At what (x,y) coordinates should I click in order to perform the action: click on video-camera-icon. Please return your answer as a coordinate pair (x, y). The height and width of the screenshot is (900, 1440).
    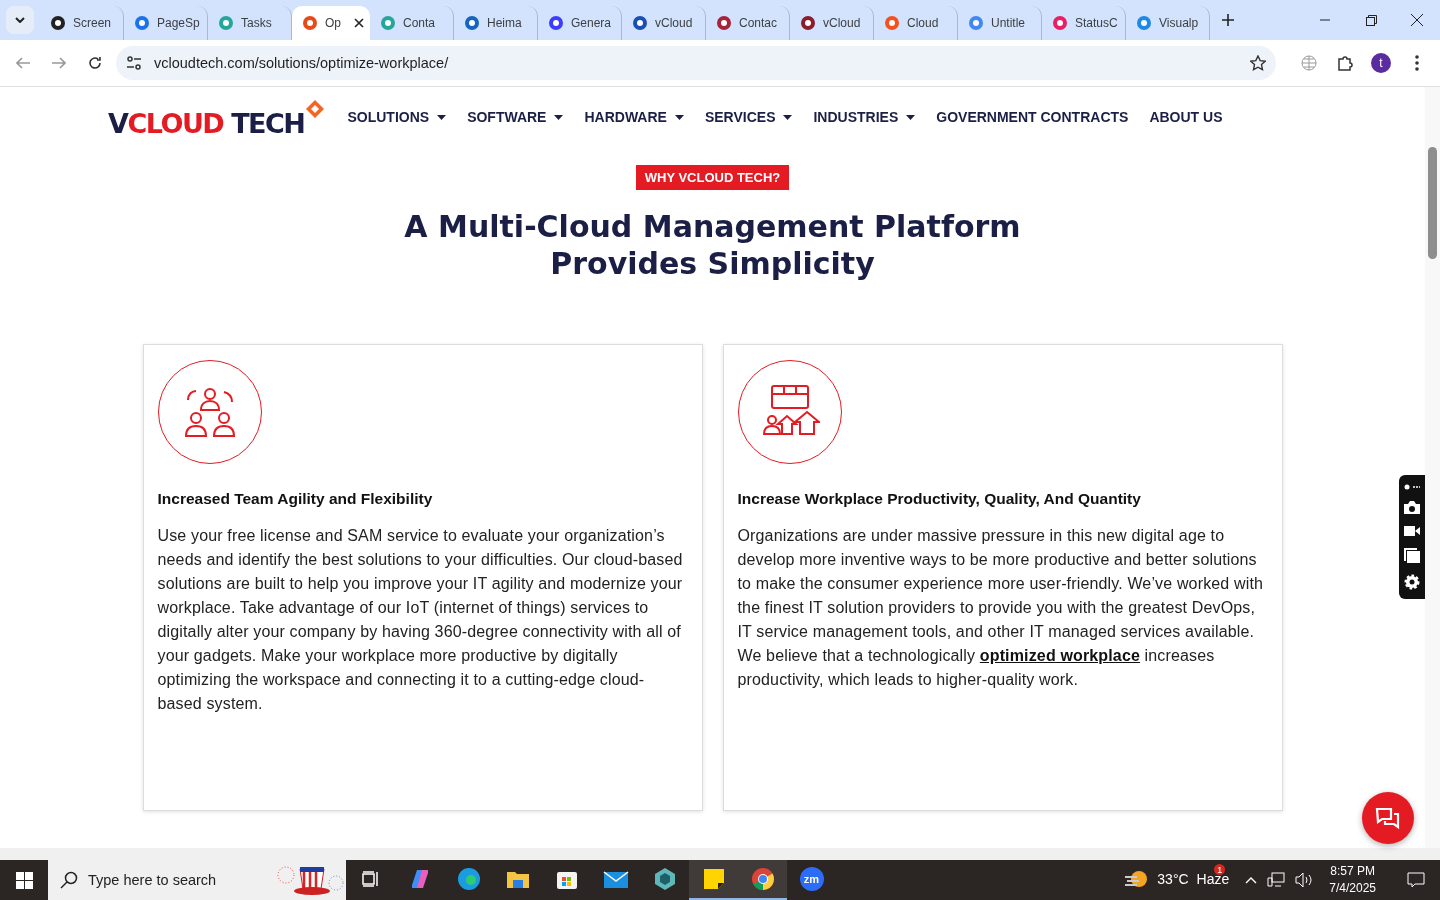
    Looking at the image, I should click on (1412, 531).